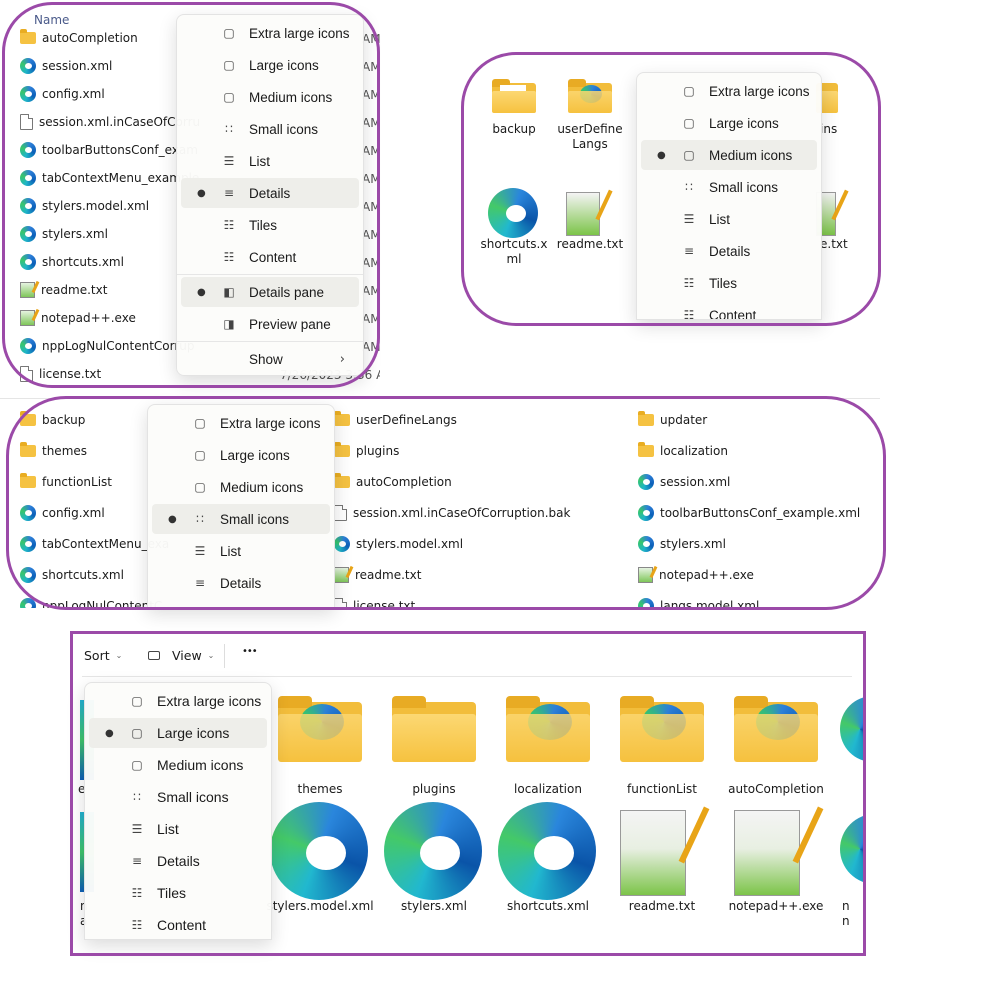 The image size is (1000, 1000). Describe the element at coordinates (60, 374) in the screenshot. I see `file-row: license.txt` at that location.